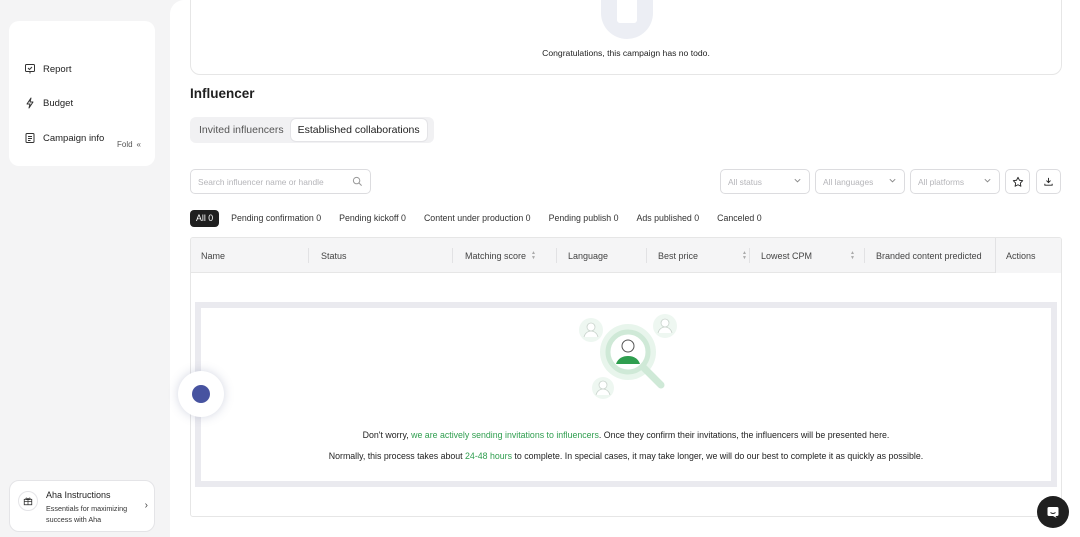 The width and height of the screenshot is (1080, 537). I want to click on search-placeholder: Search influencer name or handle, so click(261, 181).